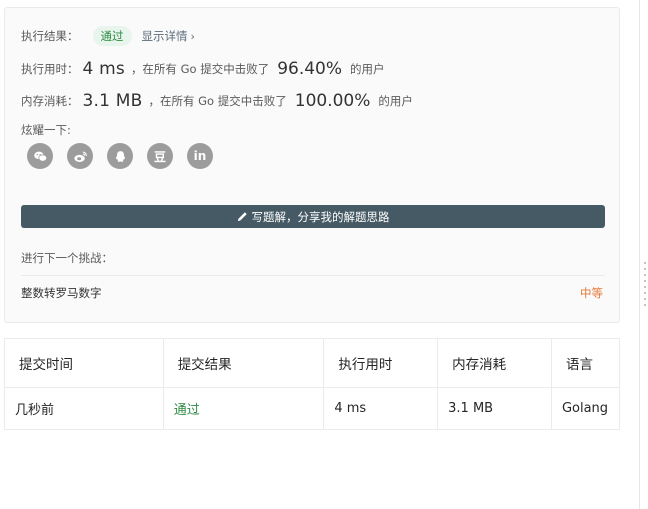  What do you see at coordinates (84, 363) in the screenshot?
I see `col-submit-time: 提交时间` at bounding box center [84, 363].